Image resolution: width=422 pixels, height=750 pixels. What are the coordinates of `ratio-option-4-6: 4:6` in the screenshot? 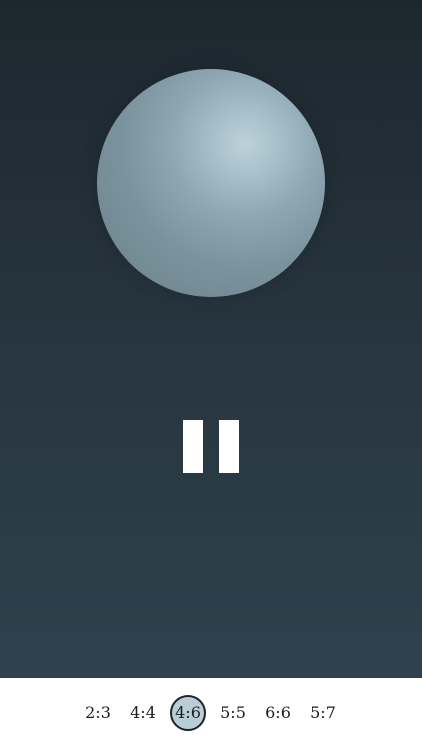 It's located at (188, 713).